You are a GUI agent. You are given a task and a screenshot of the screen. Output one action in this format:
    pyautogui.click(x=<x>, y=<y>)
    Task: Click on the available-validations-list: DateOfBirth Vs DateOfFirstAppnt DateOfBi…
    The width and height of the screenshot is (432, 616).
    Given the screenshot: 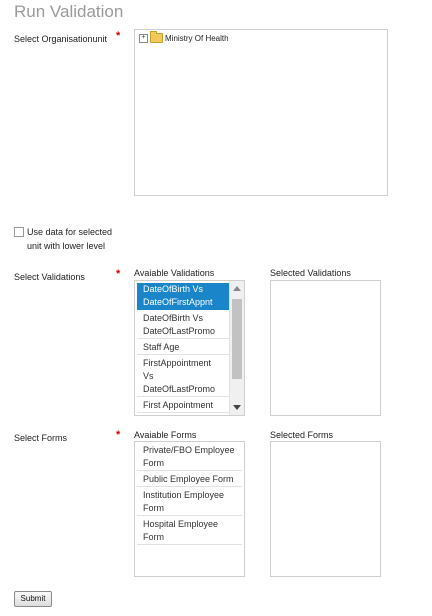 What is the action you would take?
    pyautogui.click(x=189, y=348)
    